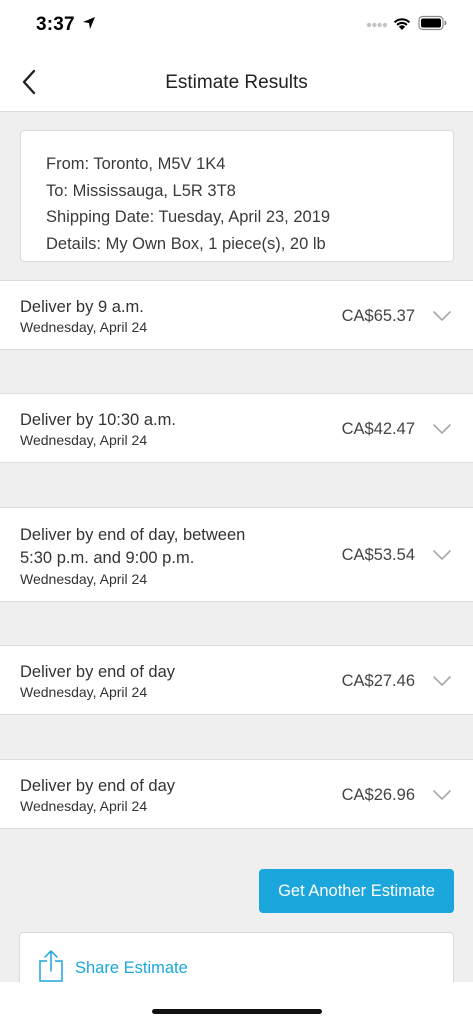 The width and height of the screenshot is (473, 1024). I want to click on option-price: CA$27.46, so click(378, 681).